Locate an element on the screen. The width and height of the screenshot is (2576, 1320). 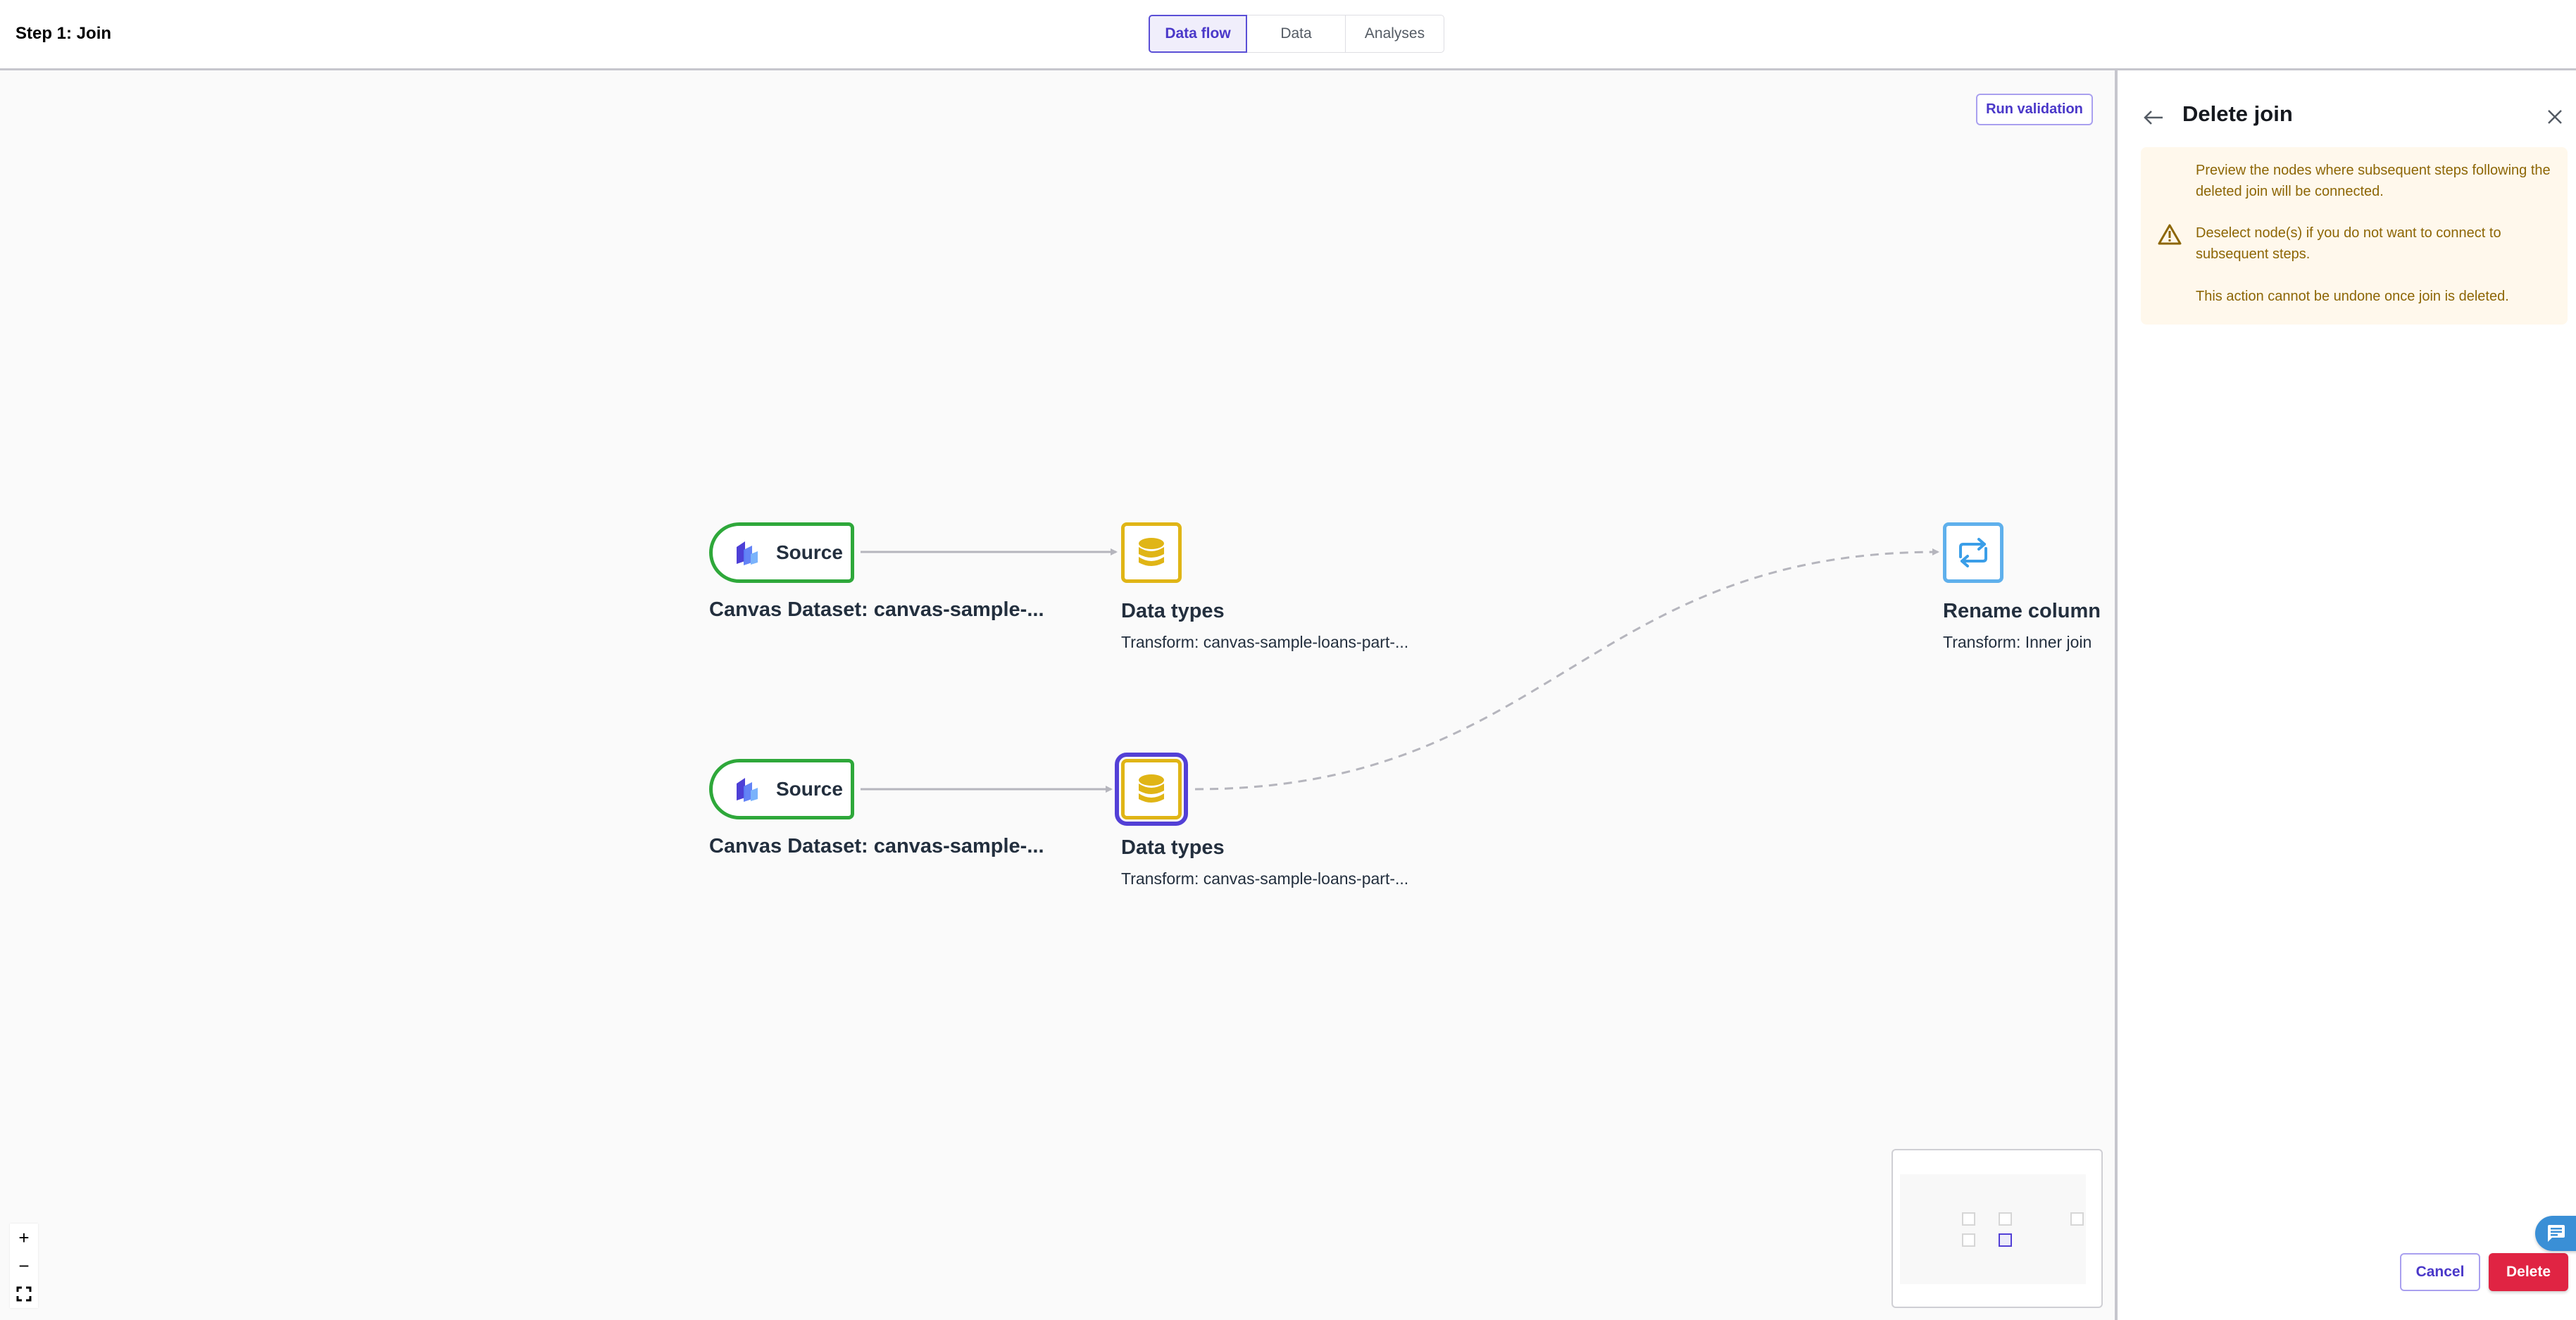
back-button is located at coordinates (2153, 118).